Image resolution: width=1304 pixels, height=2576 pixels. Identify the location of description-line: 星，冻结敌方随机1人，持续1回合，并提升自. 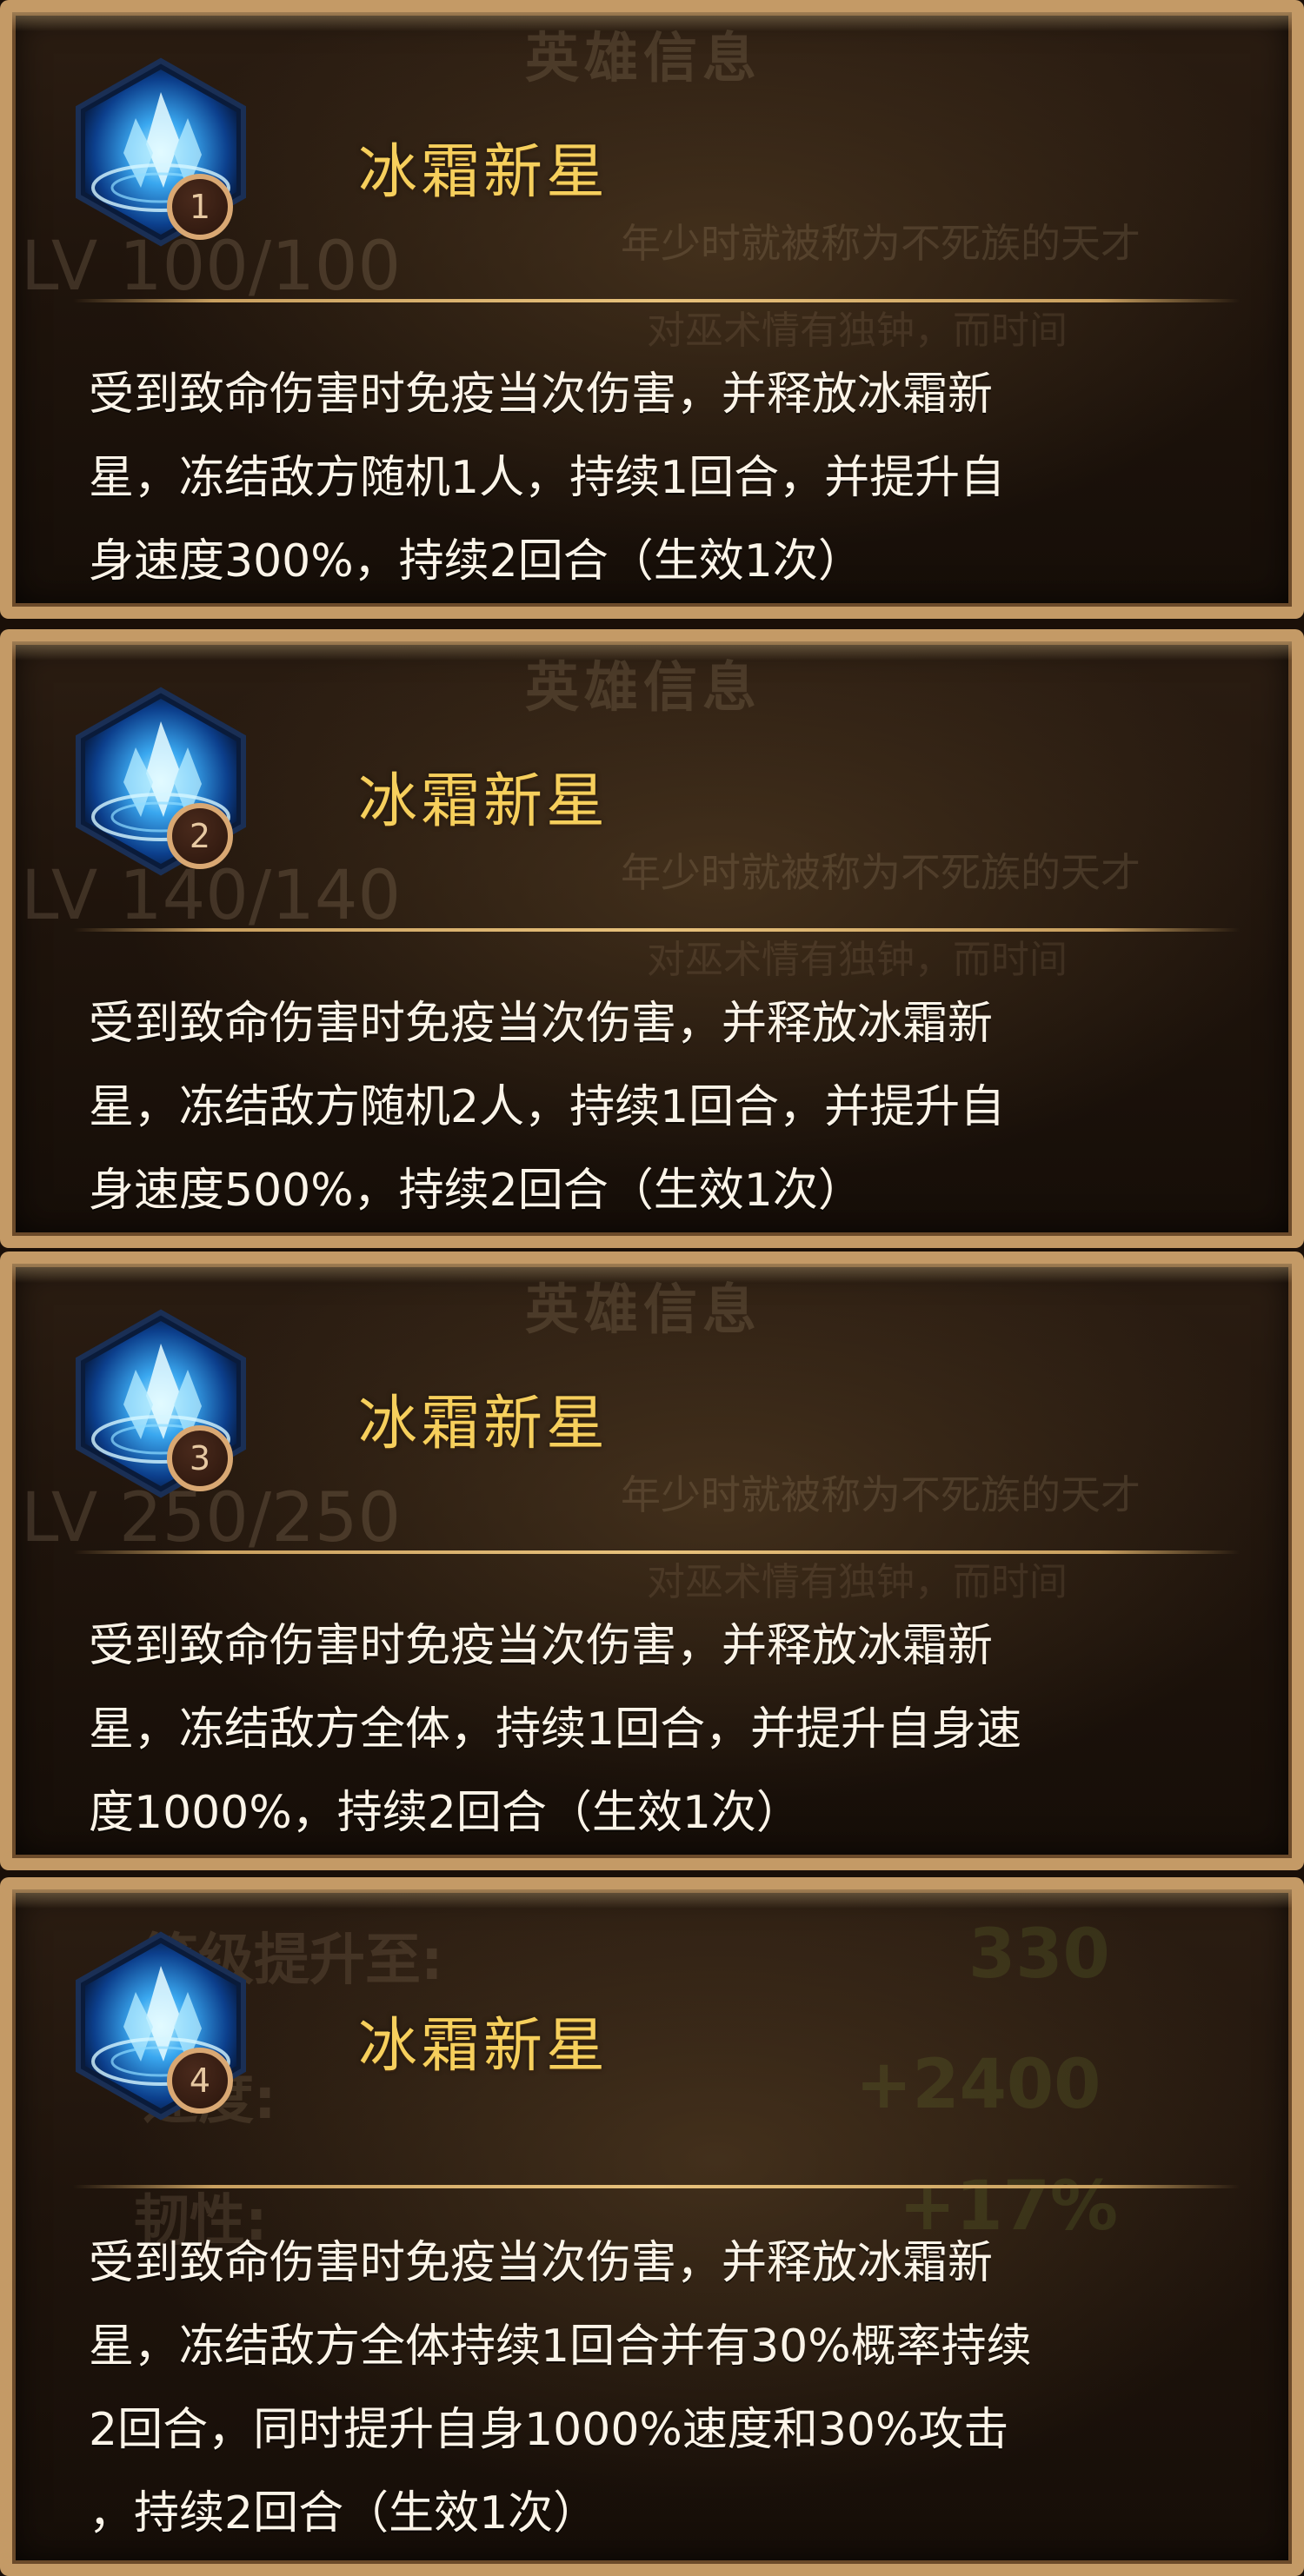
(547, 478).